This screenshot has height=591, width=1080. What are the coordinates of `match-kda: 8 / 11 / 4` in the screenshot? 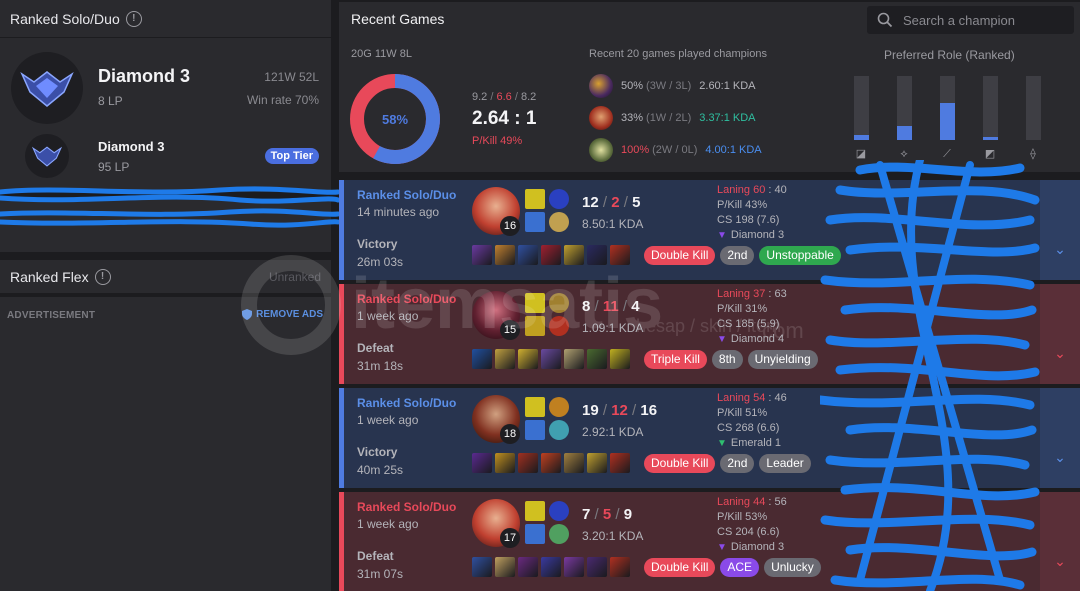 It's located at (611, 306).